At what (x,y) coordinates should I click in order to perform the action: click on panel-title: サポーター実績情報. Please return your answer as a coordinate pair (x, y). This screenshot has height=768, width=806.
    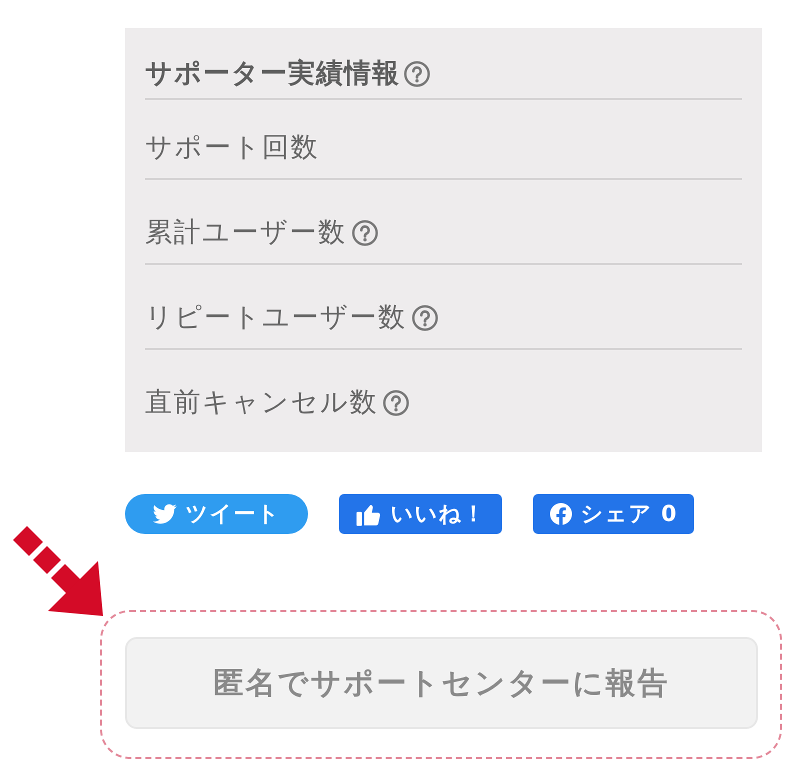
    Looking at the image, I should click on (272, 74).